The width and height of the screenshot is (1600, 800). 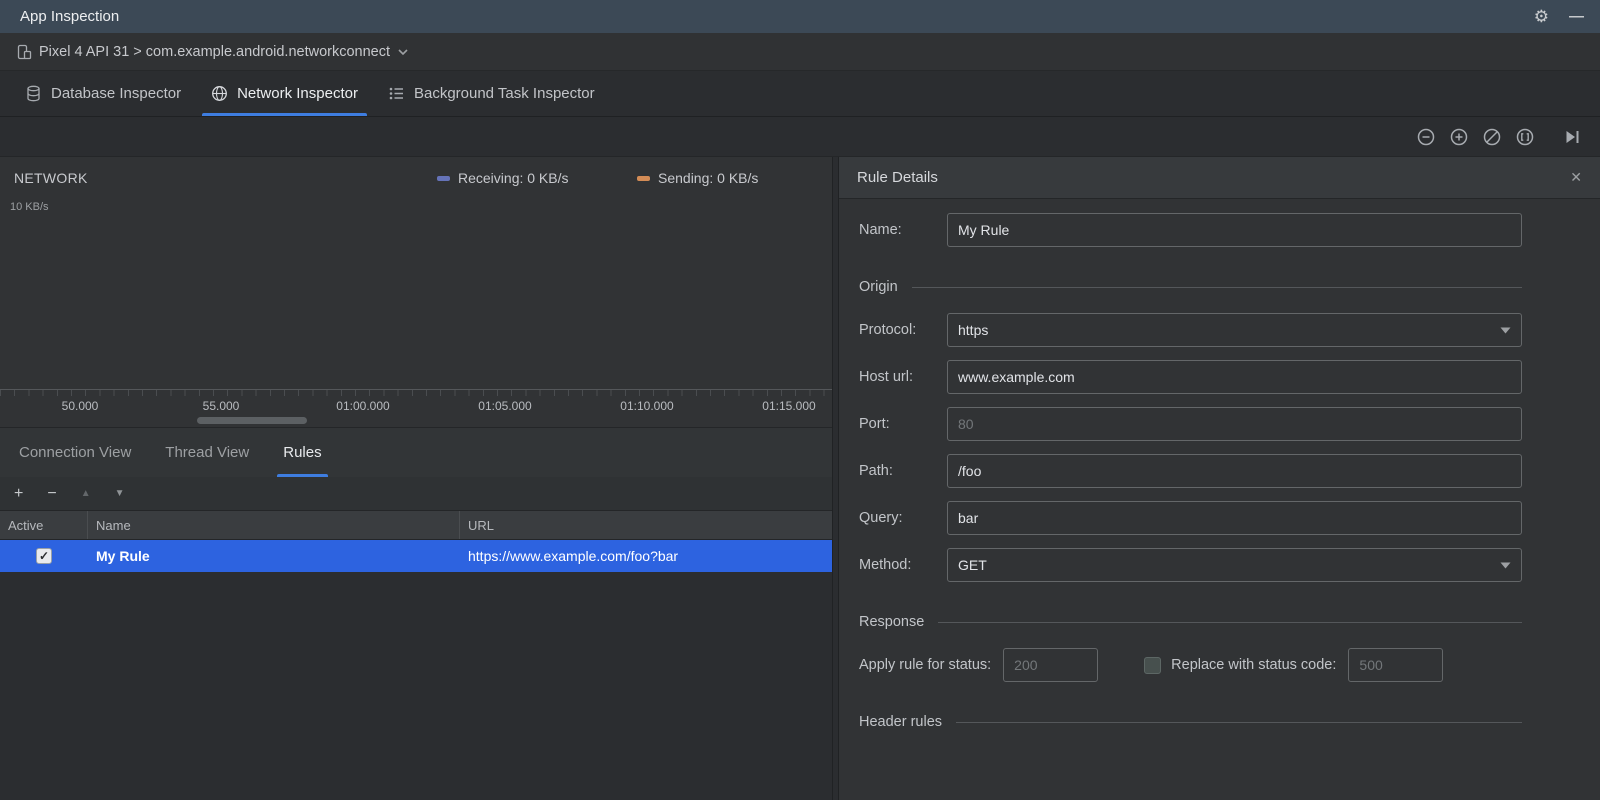 I want to click on response-section-label: Response, so click(x=892, y=622).